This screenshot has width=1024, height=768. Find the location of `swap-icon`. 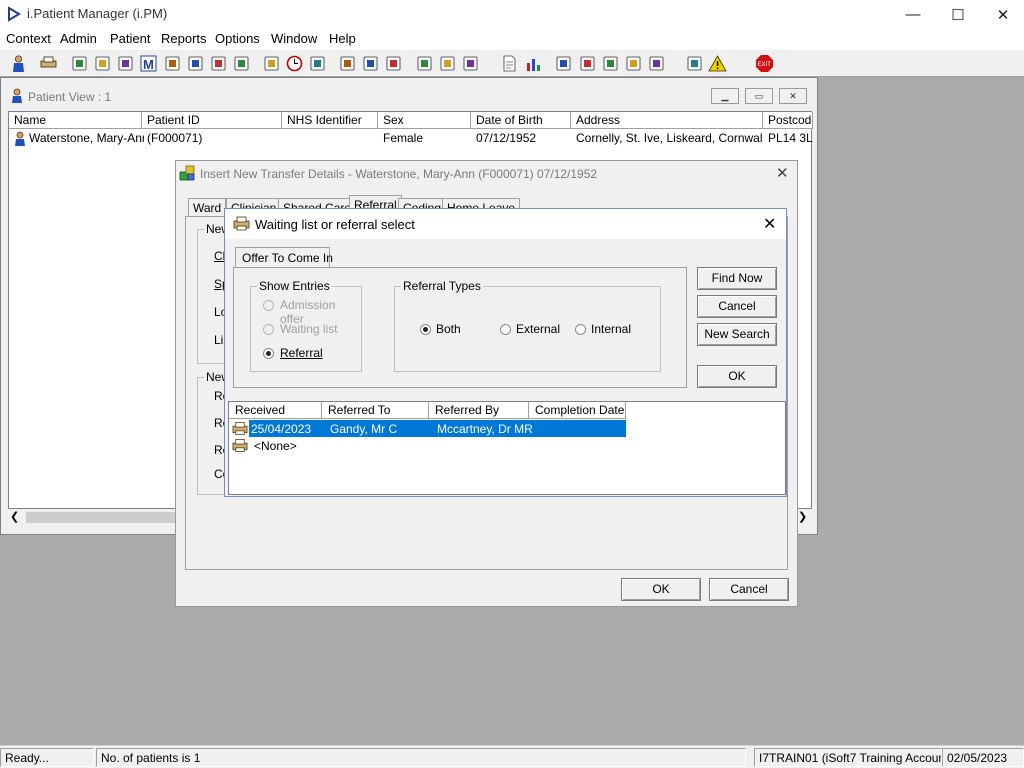

swap-icon is located at coordinates (694, 63).